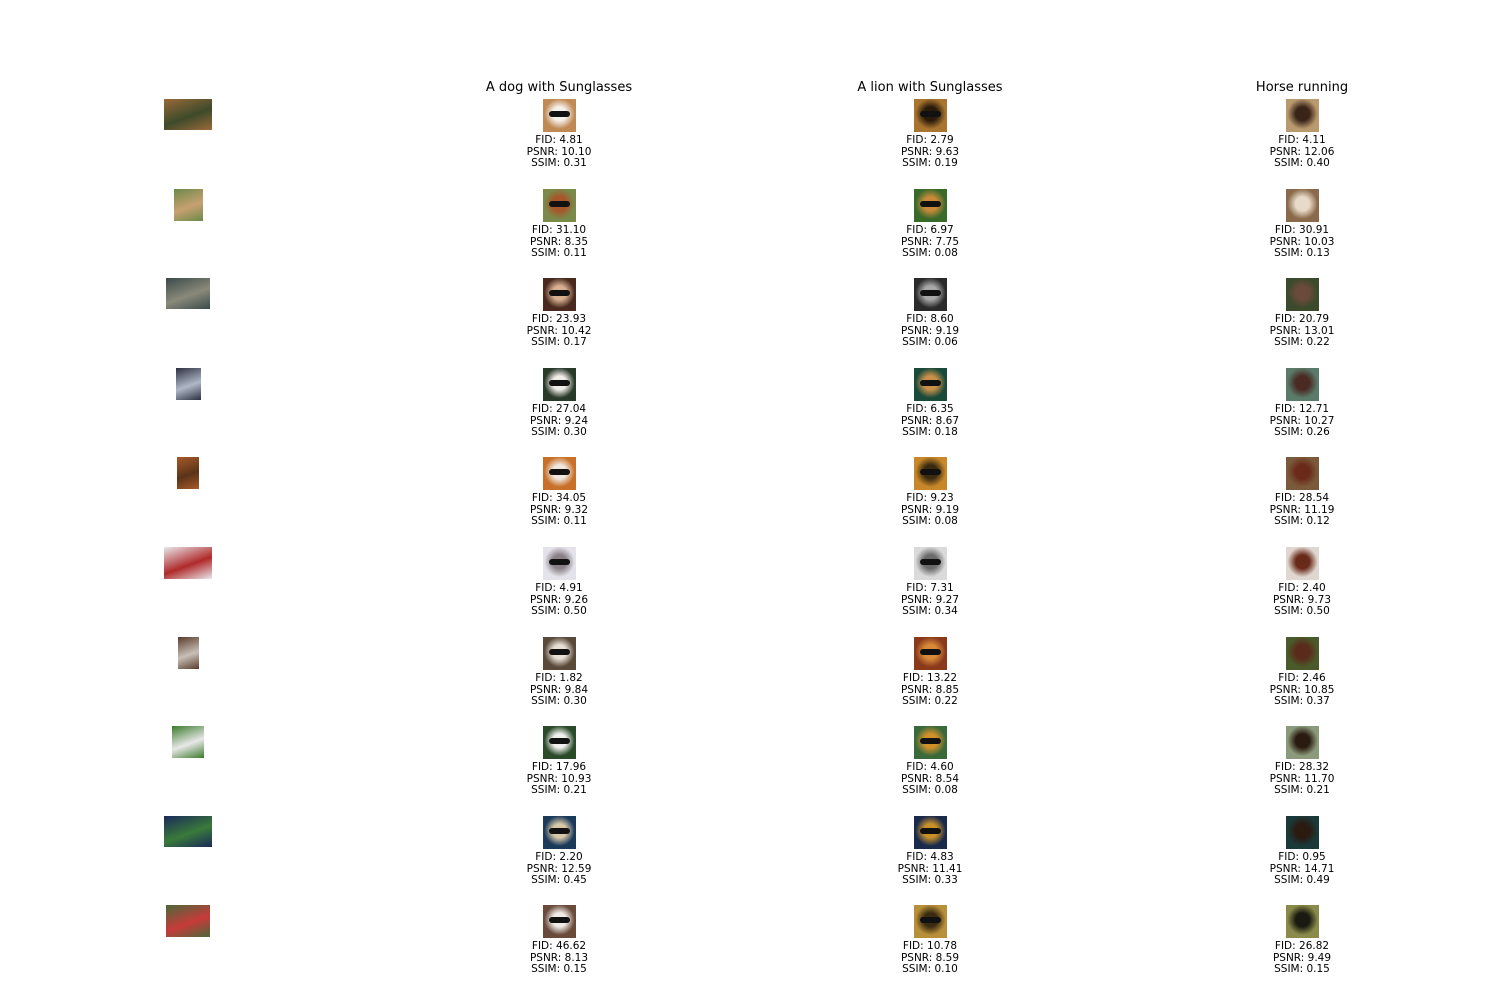 The width and height of the screenshot is (1489, 985). What do you see at coordinates (930, 588) in the screenshot?
I see `fid-value: FID: 7.31` at bounding box center [930, 588].